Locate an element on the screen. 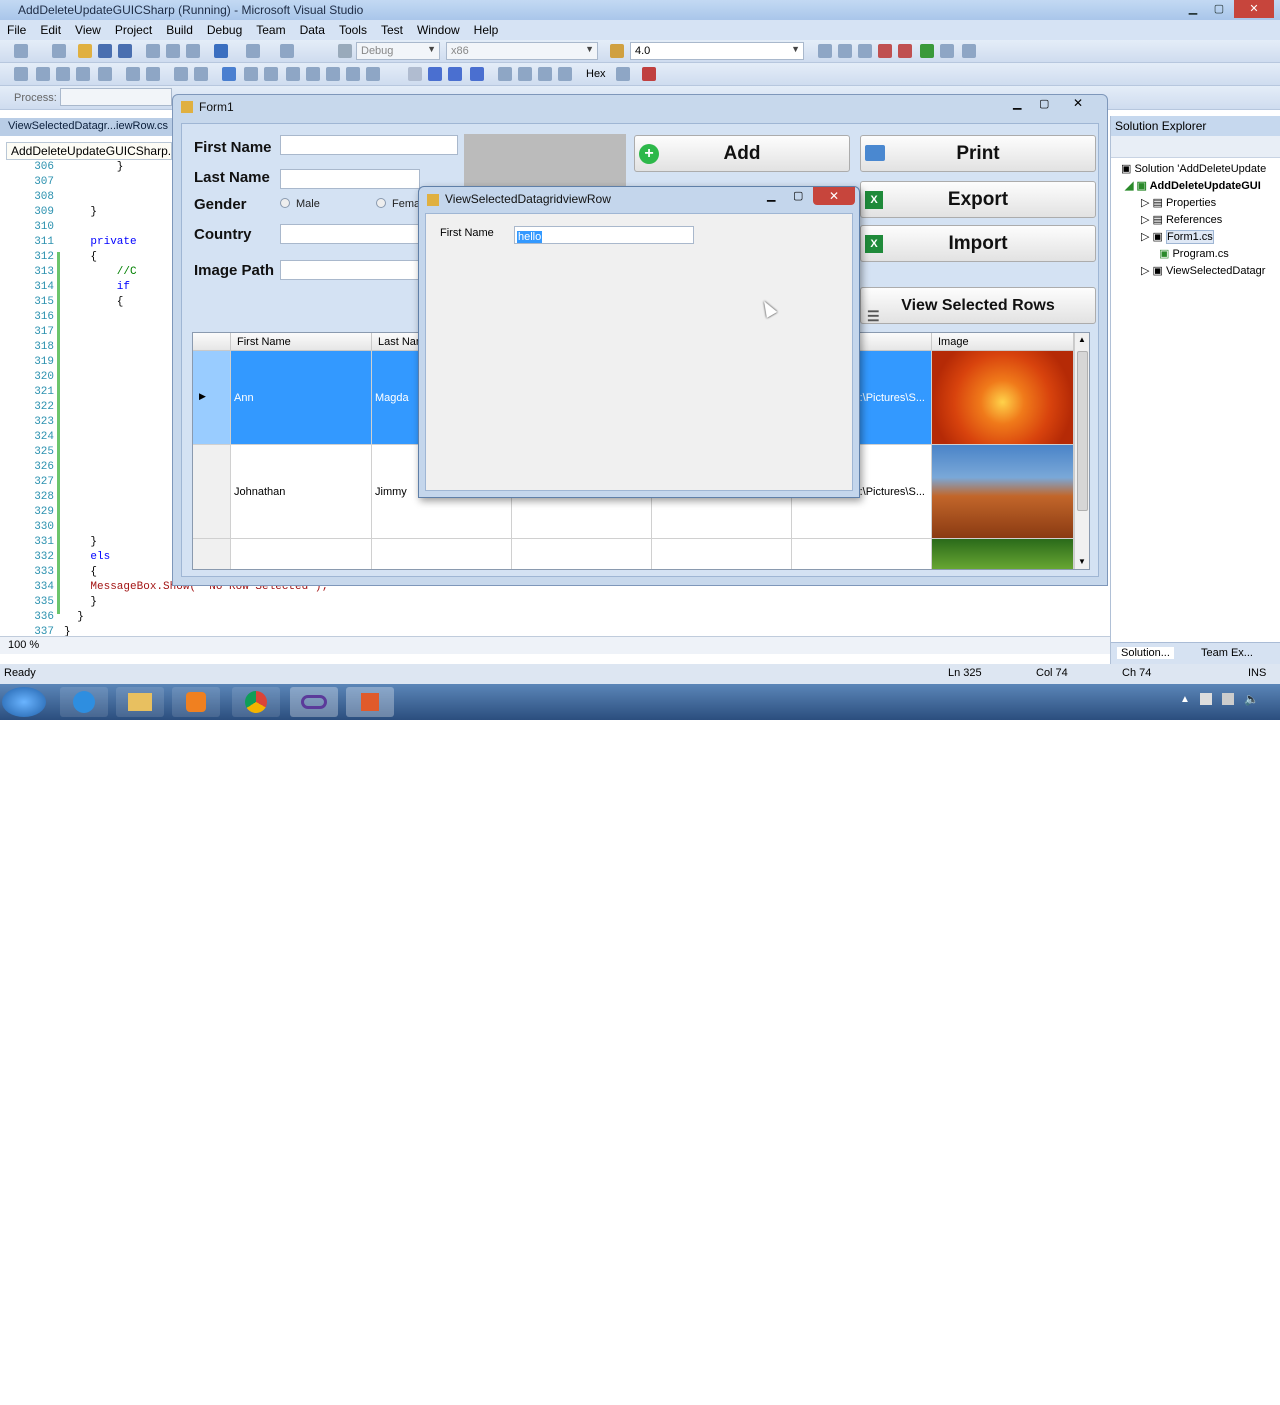 Image resolution: width=1280 pixels, height=1405 pixels. tree-item-properties: ▷ ▤ Properties is located at coordinates (1178, 202).